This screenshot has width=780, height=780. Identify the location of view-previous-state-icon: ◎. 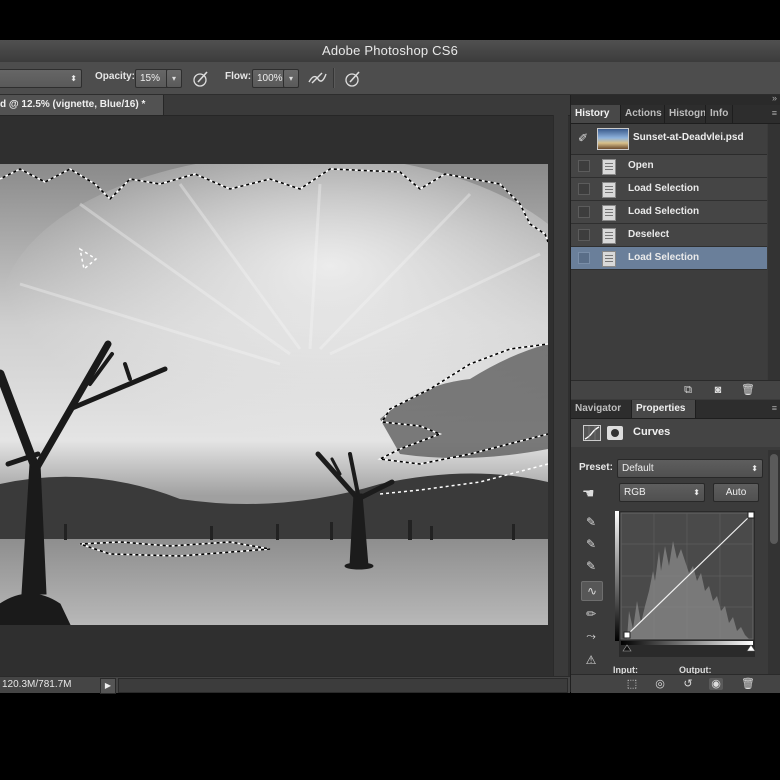
(660, 684).